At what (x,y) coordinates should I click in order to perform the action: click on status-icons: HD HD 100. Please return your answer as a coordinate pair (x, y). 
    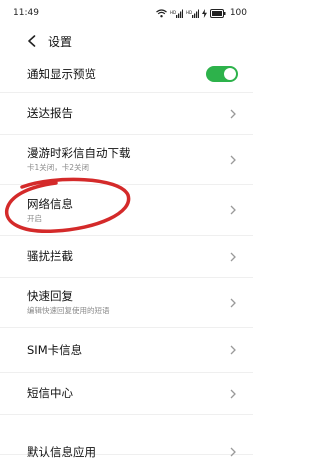
    Looking at the image, I should click on (201, 13).